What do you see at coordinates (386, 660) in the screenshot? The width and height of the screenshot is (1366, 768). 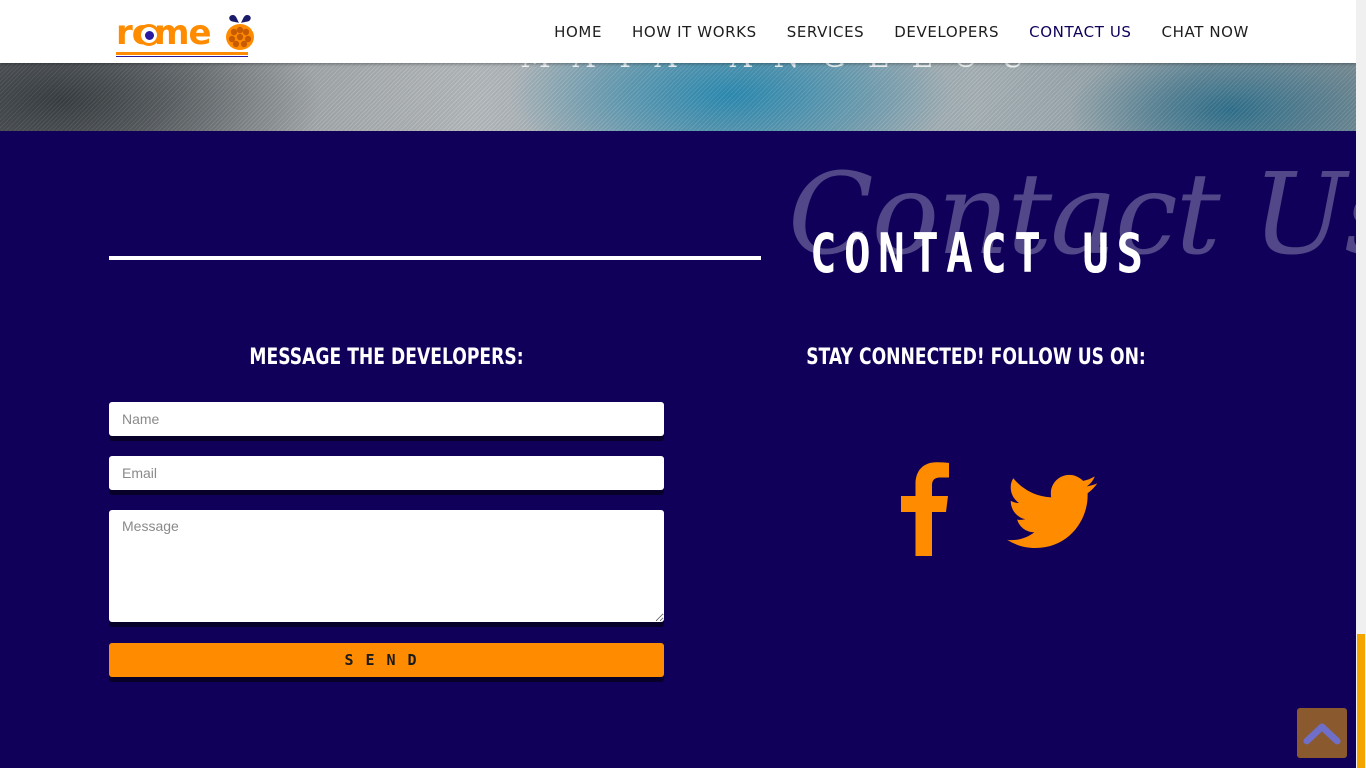 I see `send-button: SEND` at bounding box center [386, 660].